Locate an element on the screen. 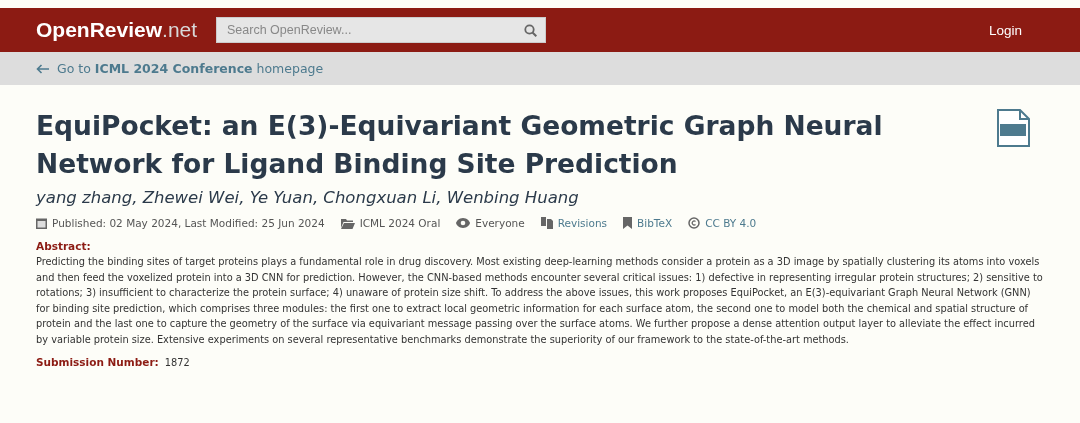 The image size is (1080, 423). pdf-icon is located at coordinates (1013, 128).